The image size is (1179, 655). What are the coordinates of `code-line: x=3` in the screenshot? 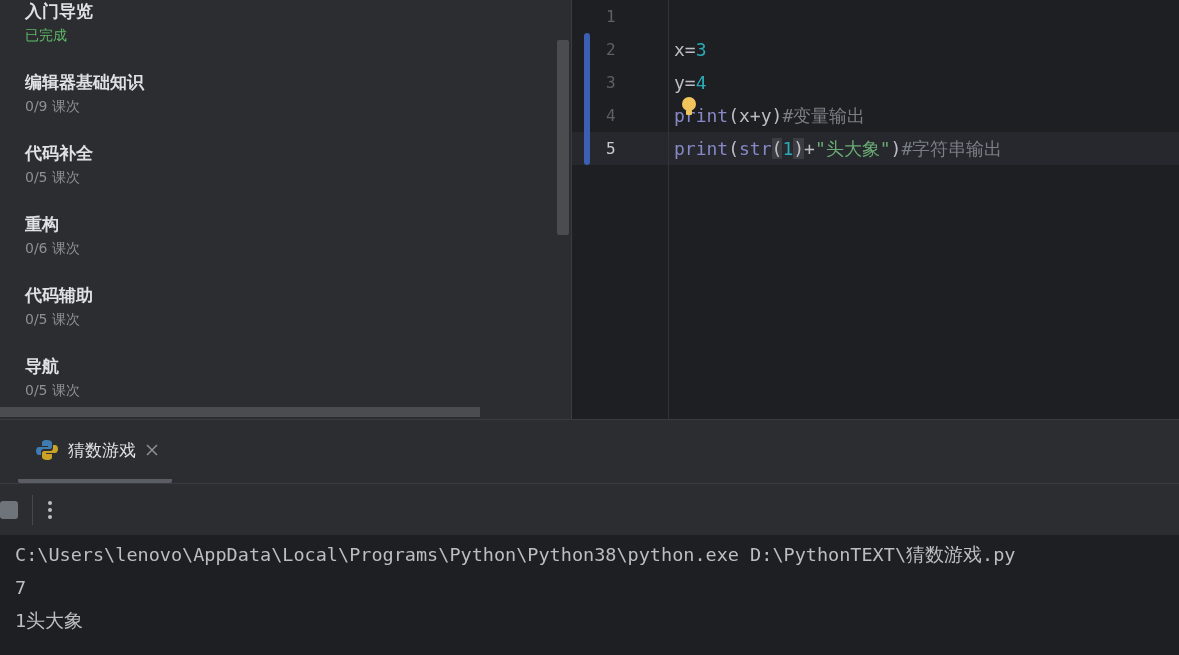 It's located at (690, 49).